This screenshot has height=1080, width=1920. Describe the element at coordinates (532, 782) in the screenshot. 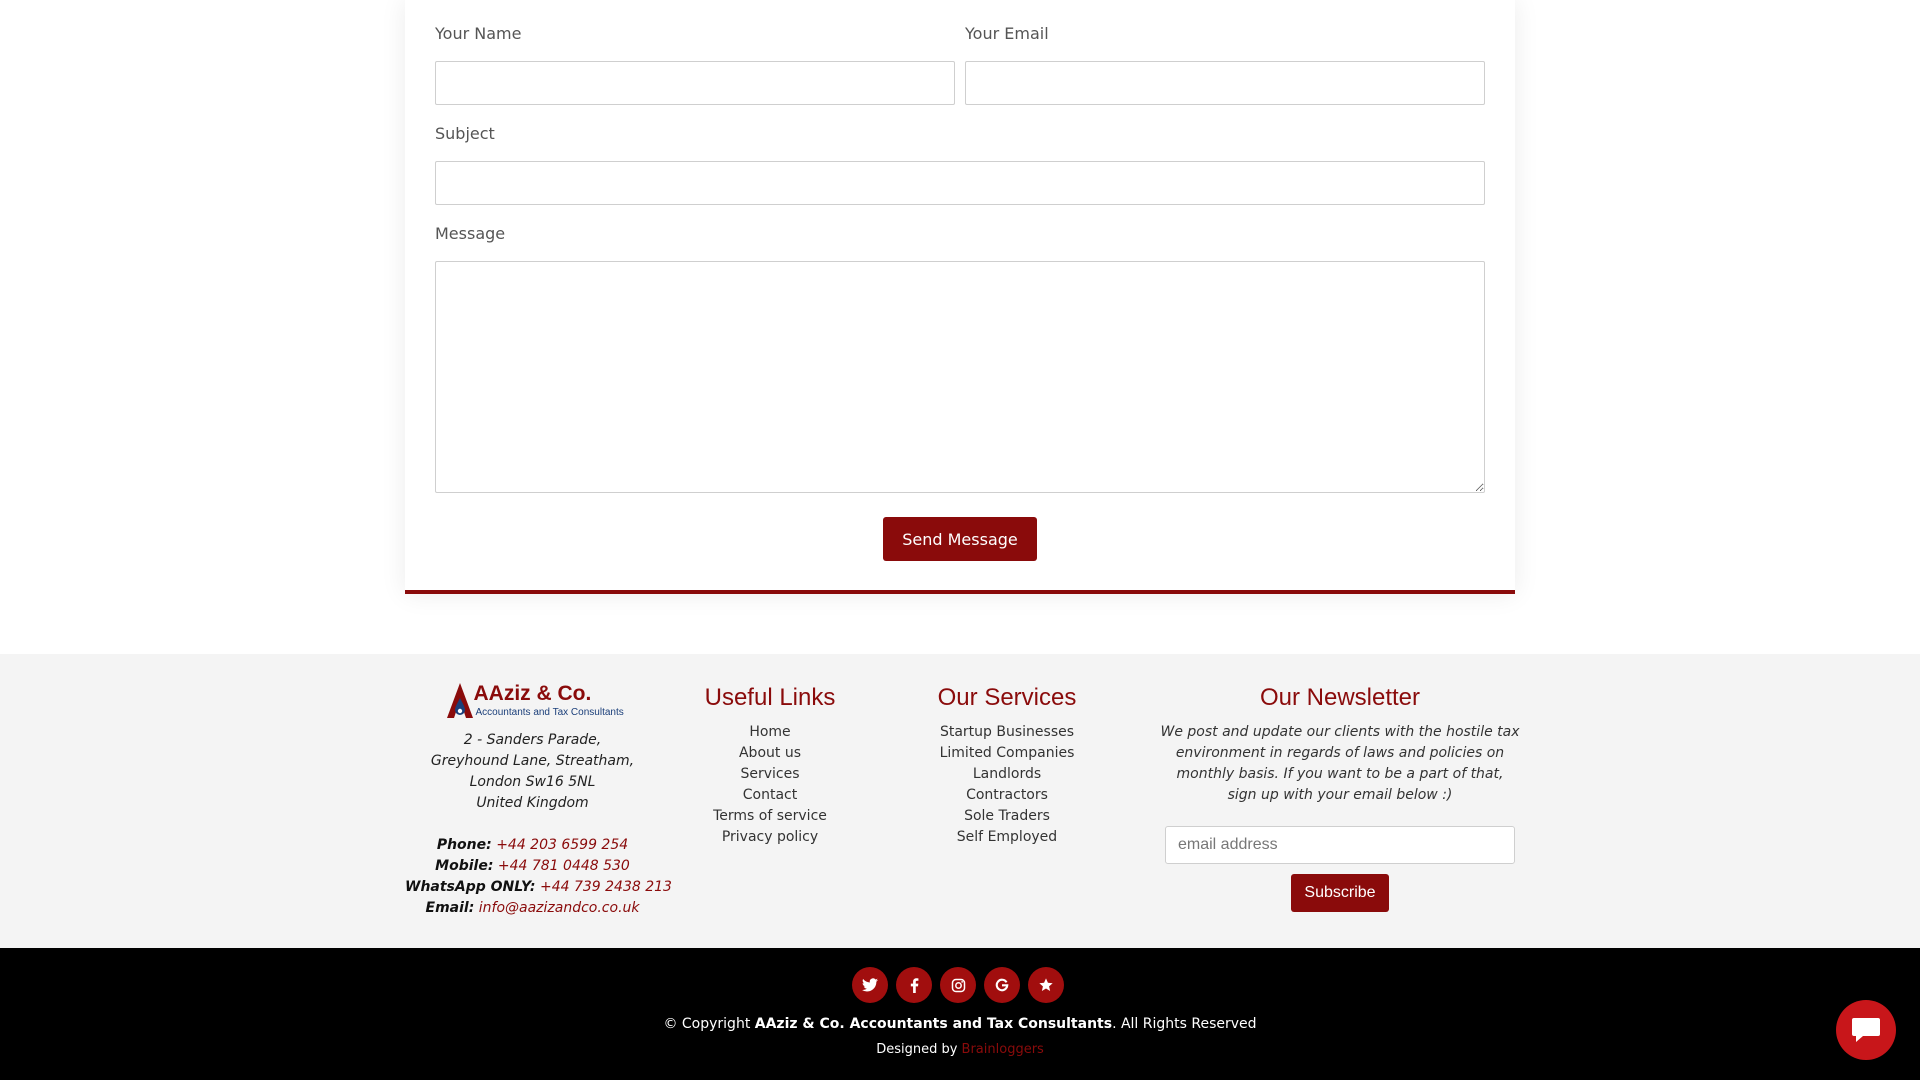

I see `address-line: London Sw16 5NL` at that location.